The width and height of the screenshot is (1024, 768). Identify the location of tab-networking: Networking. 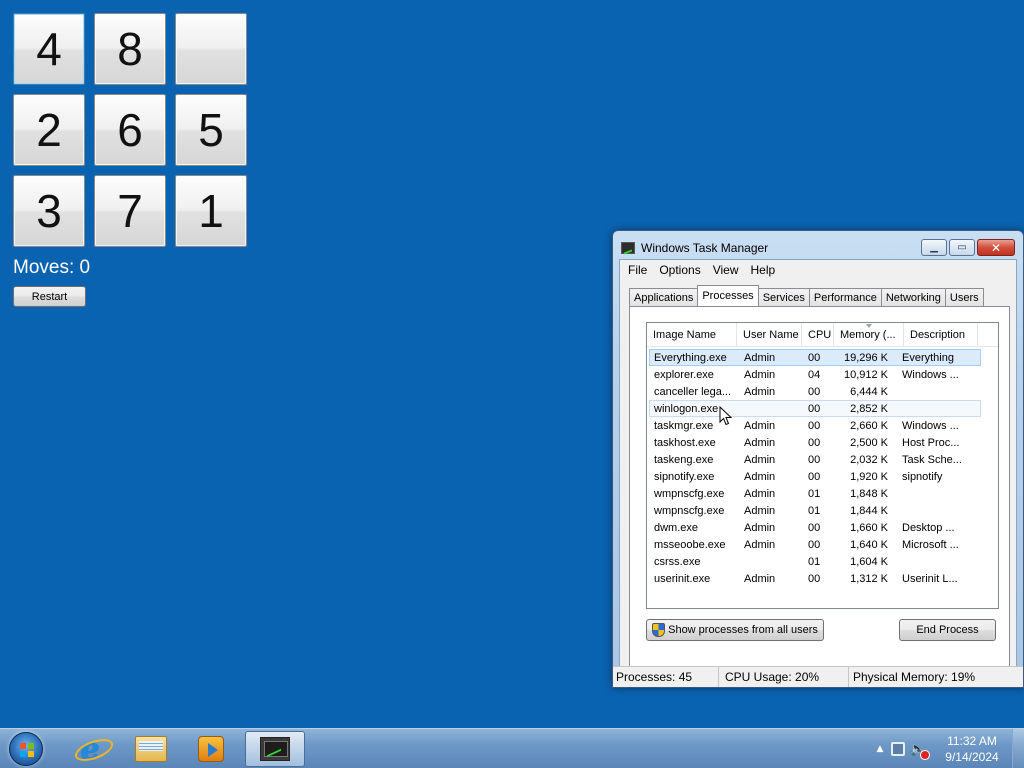
(913, 297).